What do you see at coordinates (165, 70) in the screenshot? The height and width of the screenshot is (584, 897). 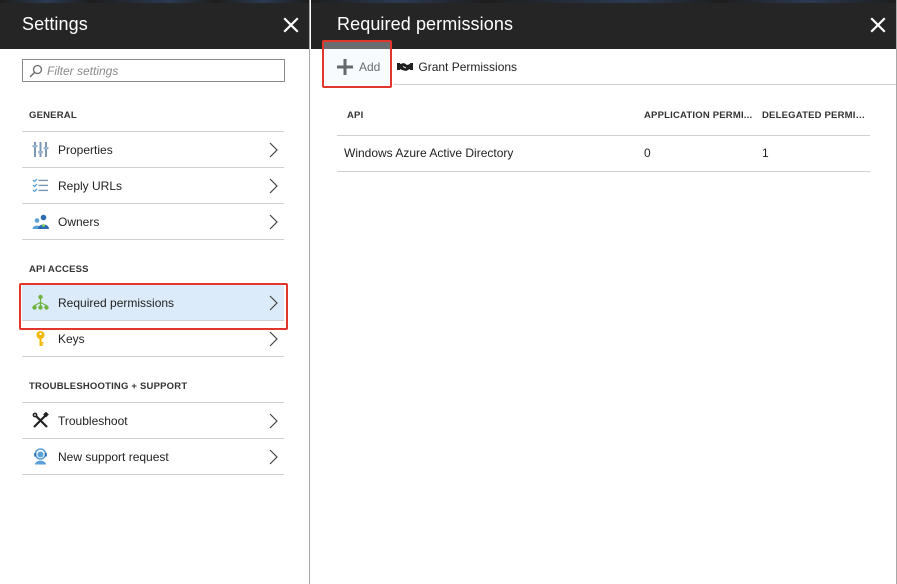 I see `filter-settings-input` at bounding box center [165, 70].